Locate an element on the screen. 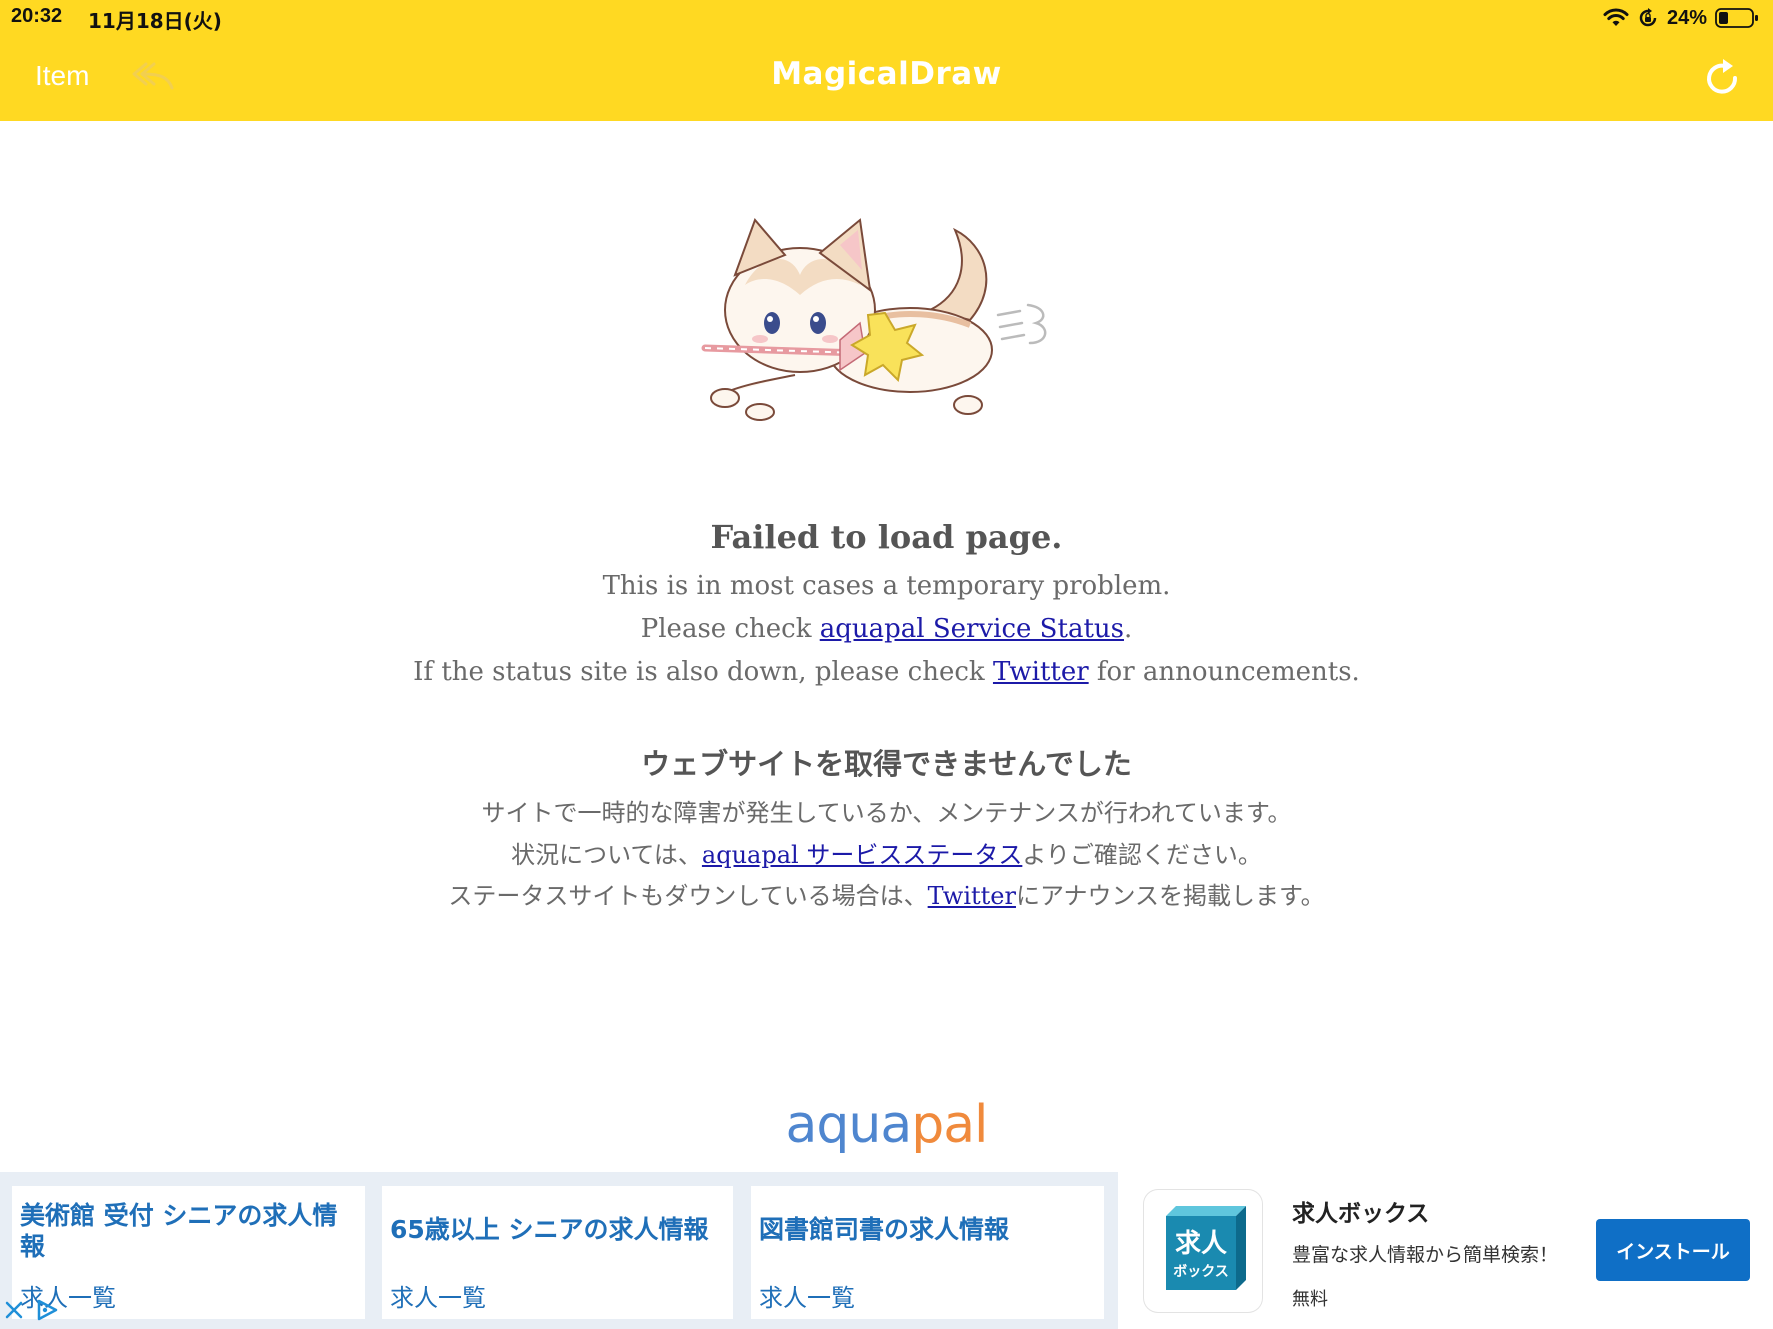 The image size is (1773, 1329). battery-percent: 24% is located at coordinates (1686, 17).